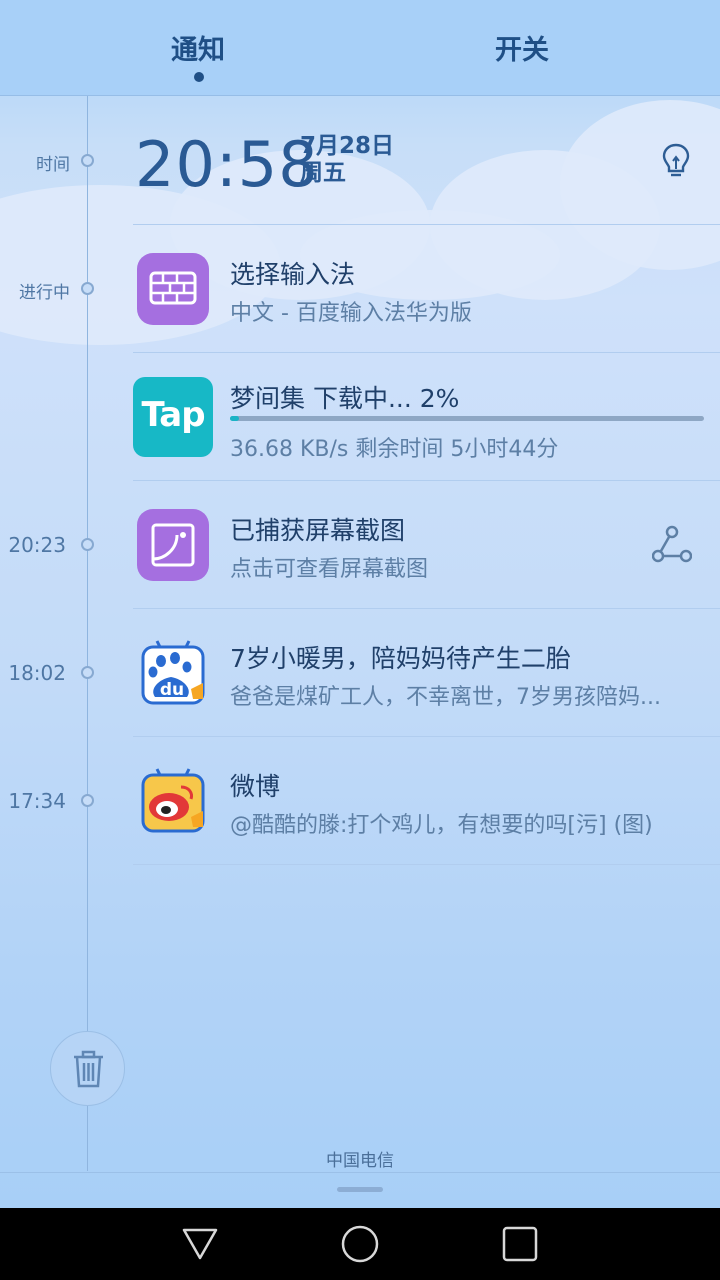 The image size is (720, 1280). I want to click on navigation-bar, so click(360, 1244).